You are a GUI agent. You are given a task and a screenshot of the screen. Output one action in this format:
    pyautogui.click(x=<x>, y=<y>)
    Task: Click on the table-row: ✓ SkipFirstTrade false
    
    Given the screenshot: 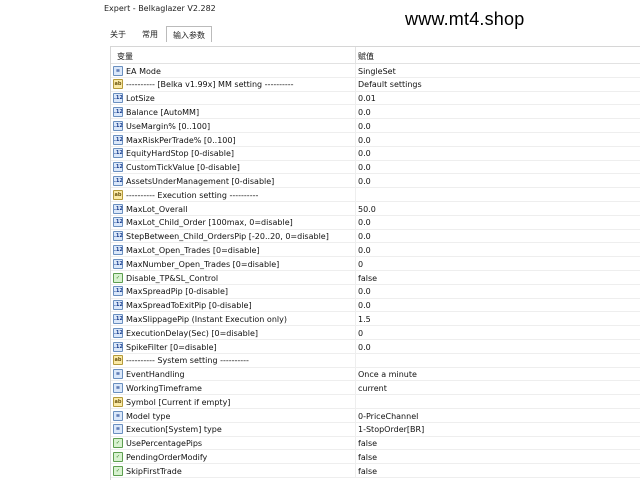 What is the action you would take?
    pyautogui.click(x=375, y=471)
    